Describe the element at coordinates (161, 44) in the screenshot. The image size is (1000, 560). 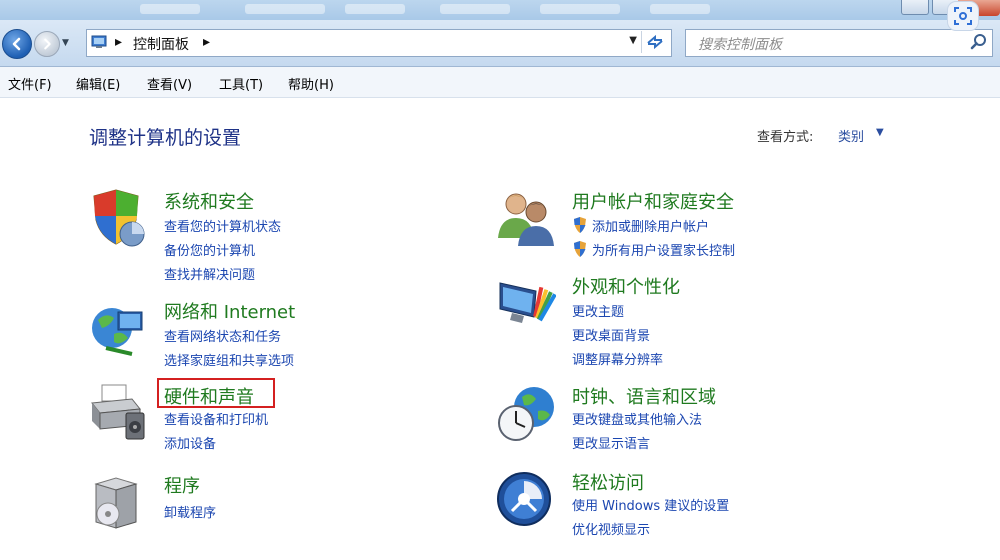
I see `breadcrumb-control-panel: 控制面板` at that location.